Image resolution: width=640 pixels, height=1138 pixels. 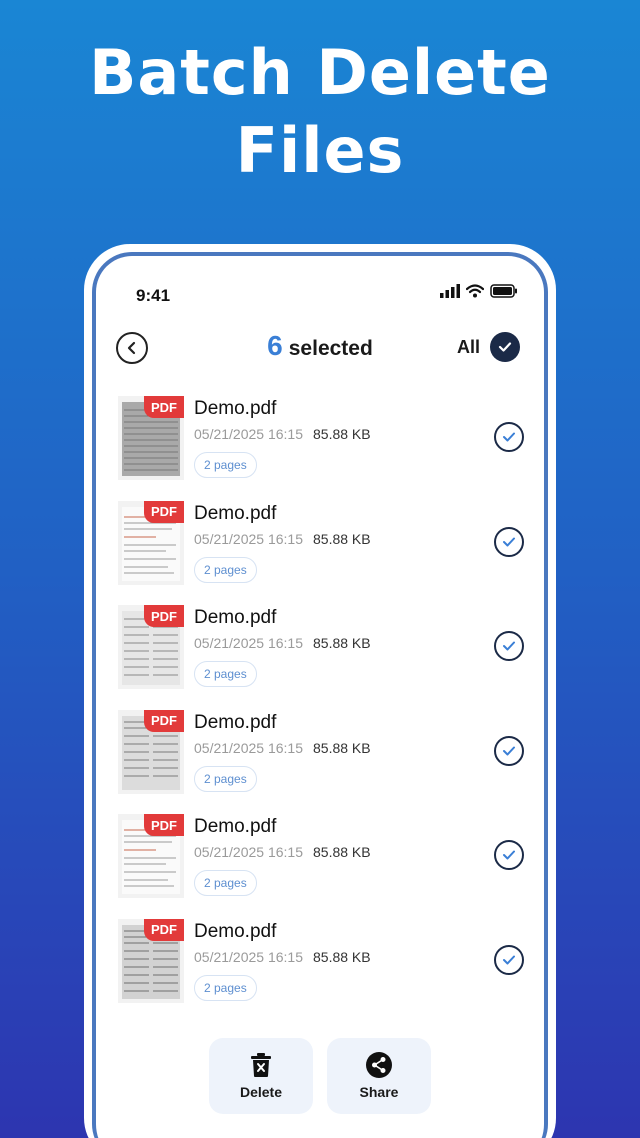 I want to click on status-icons, so click(x=479, y=291).